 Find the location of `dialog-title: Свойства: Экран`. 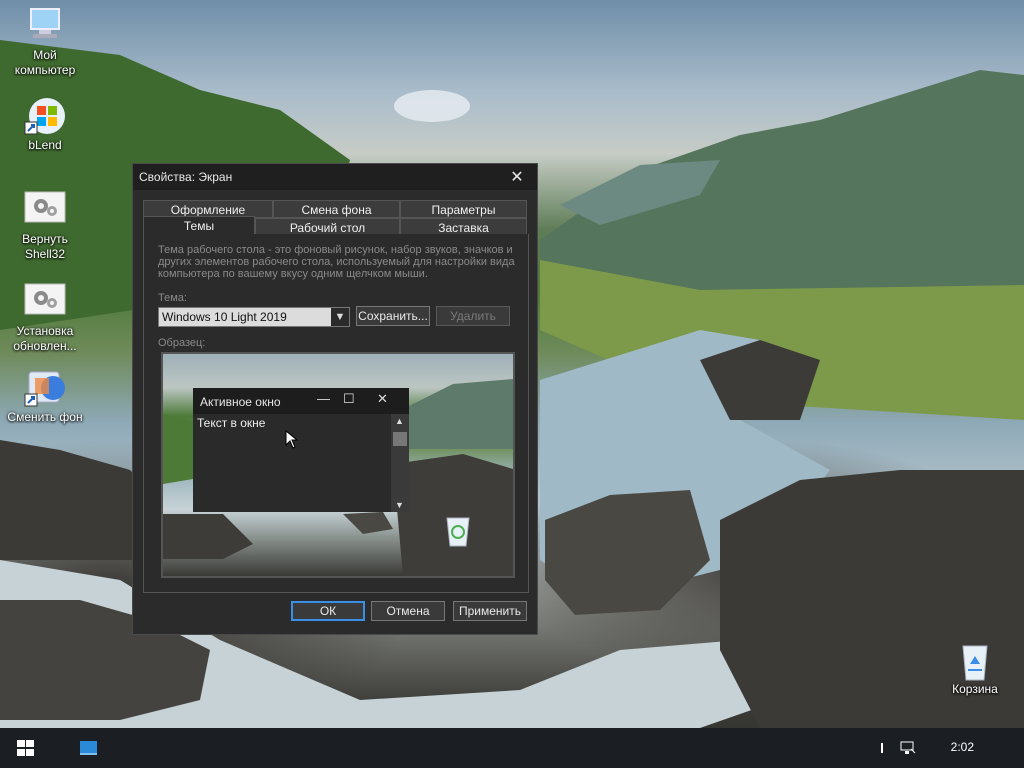

dialog-title: Свойства: Экран is located at coordinates (186, 177).